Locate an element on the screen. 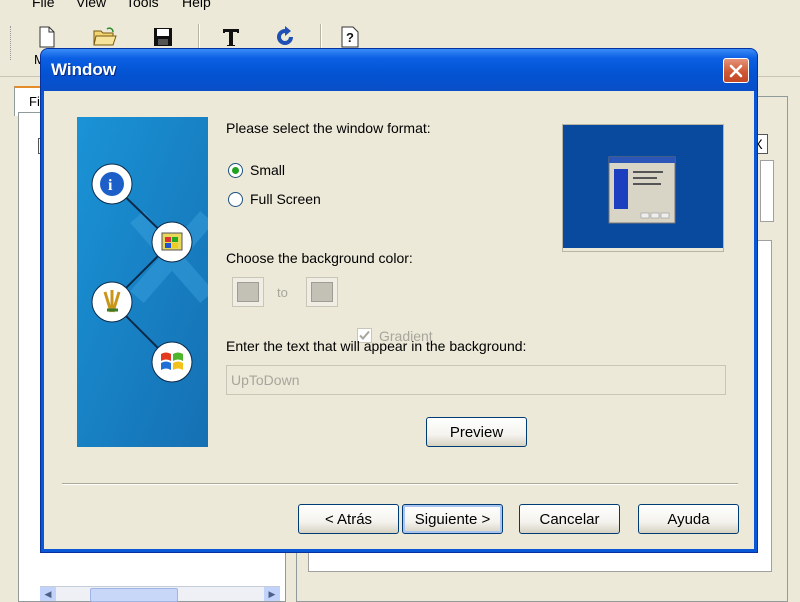 This screenshot has height=602, width=800. open-folder-icon is located at coordinates (105, 36).